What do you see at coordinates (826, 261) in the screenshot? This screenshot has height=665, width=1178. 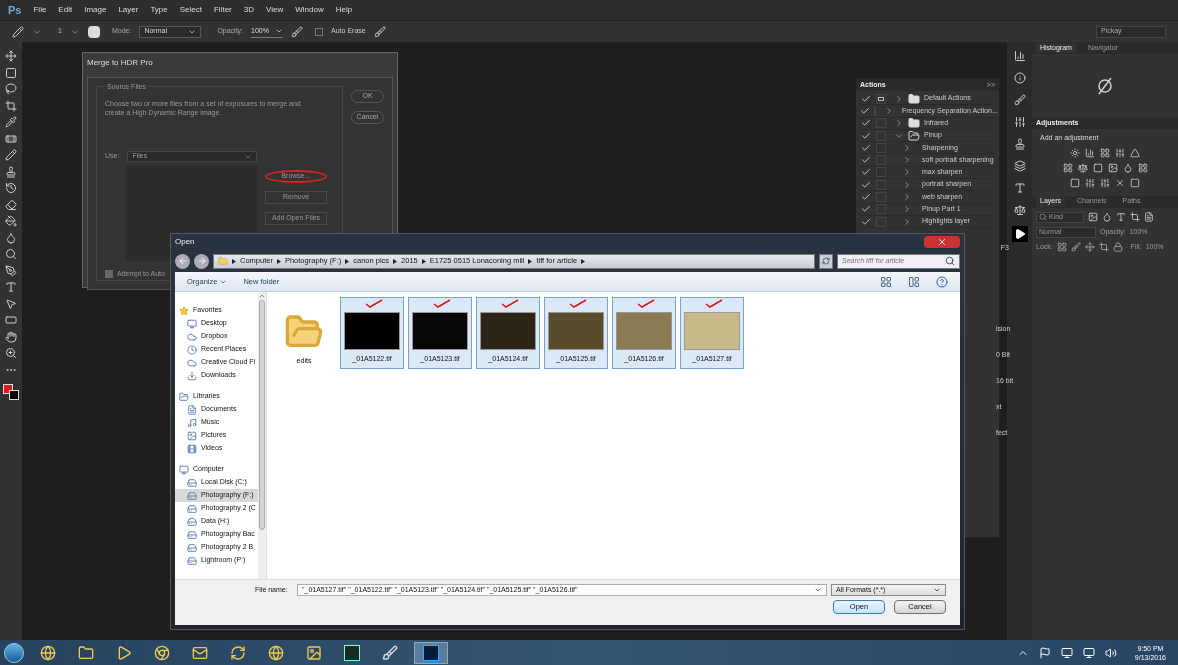 I see `refresh-button` at bounding box center [826, 261].